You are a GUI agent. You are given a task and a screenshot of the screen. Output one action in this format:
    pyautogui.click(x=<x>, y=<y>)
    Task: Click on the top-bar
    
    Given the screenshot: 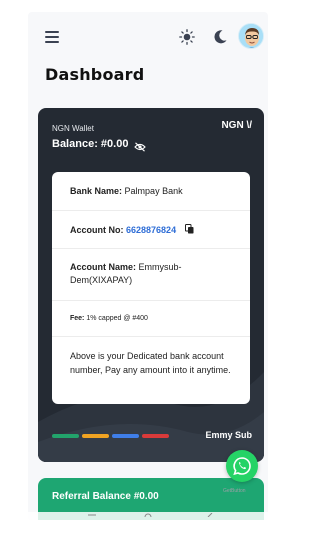 What is the action you would take?
    pyautogui.click(x=148, y=37)
    